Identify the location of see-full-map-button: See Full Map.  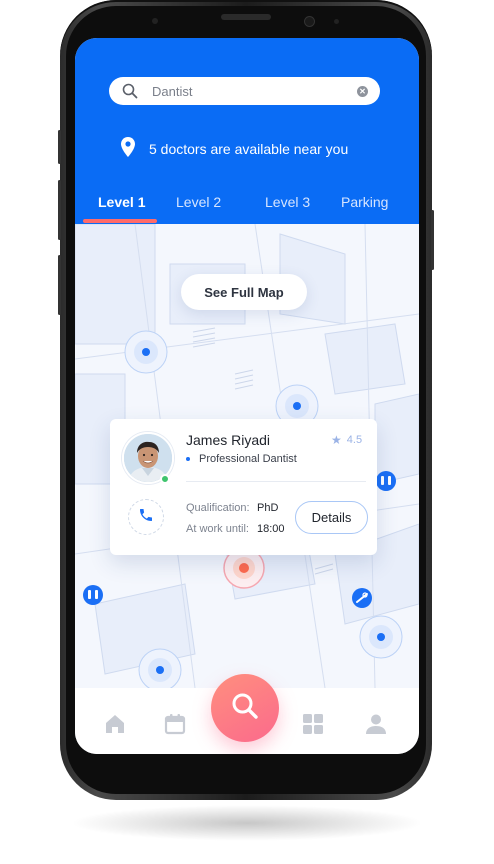
(244, 292).